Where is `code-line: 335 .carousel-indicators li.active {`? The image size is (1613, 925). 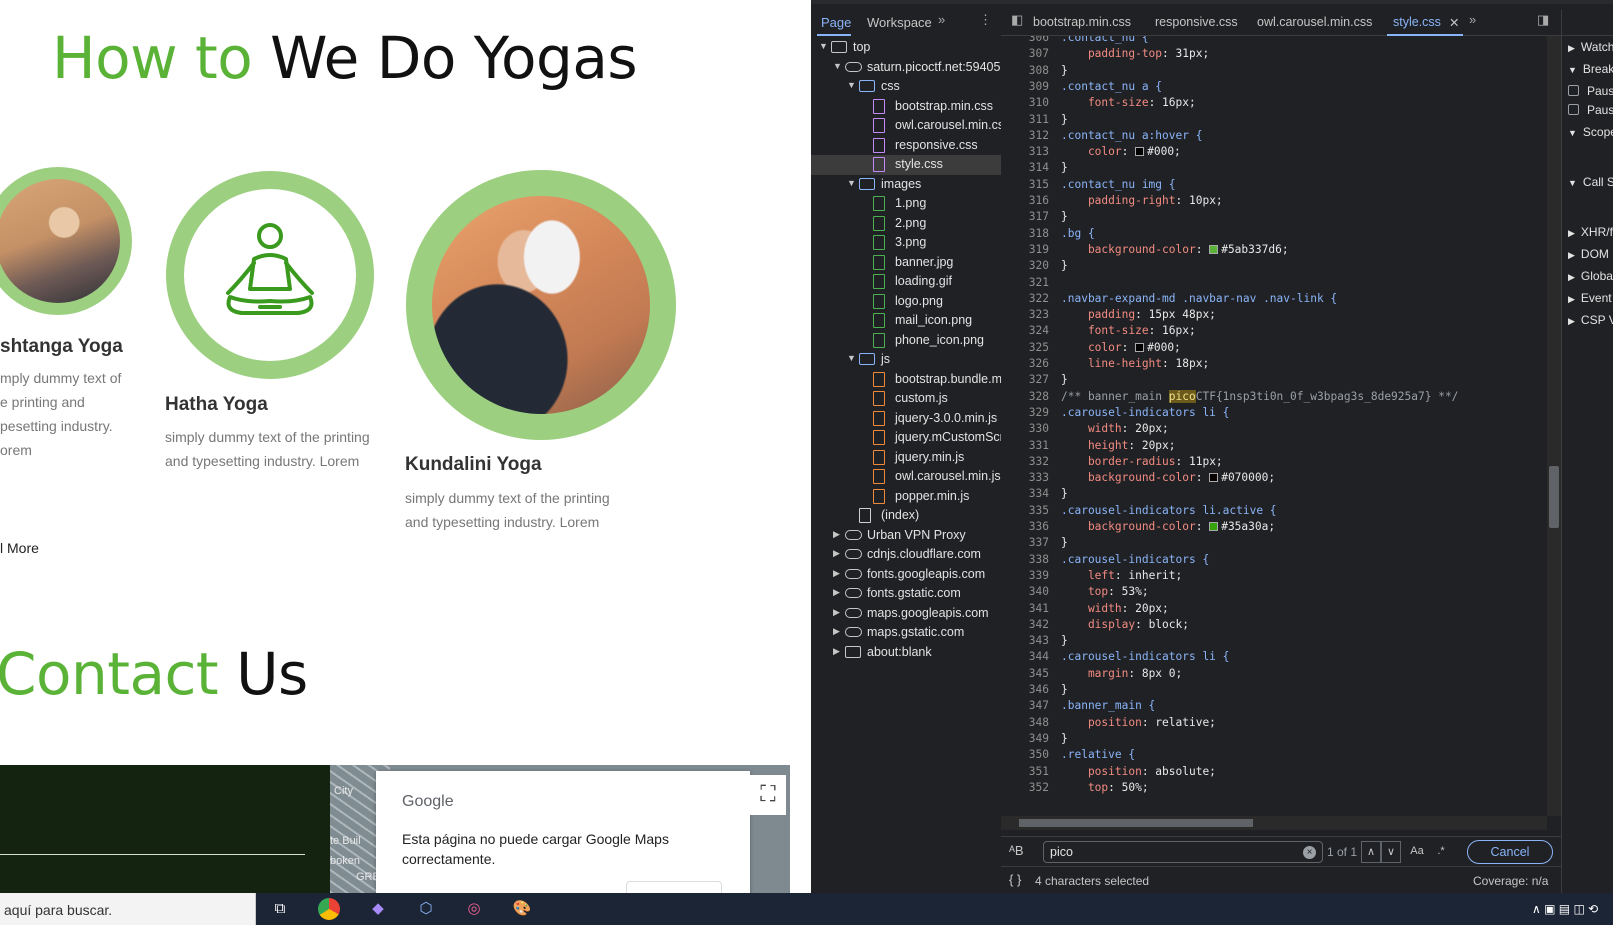 code-line: 335 .carousel-indicators li.active { is located at coordinates (1273, 510).